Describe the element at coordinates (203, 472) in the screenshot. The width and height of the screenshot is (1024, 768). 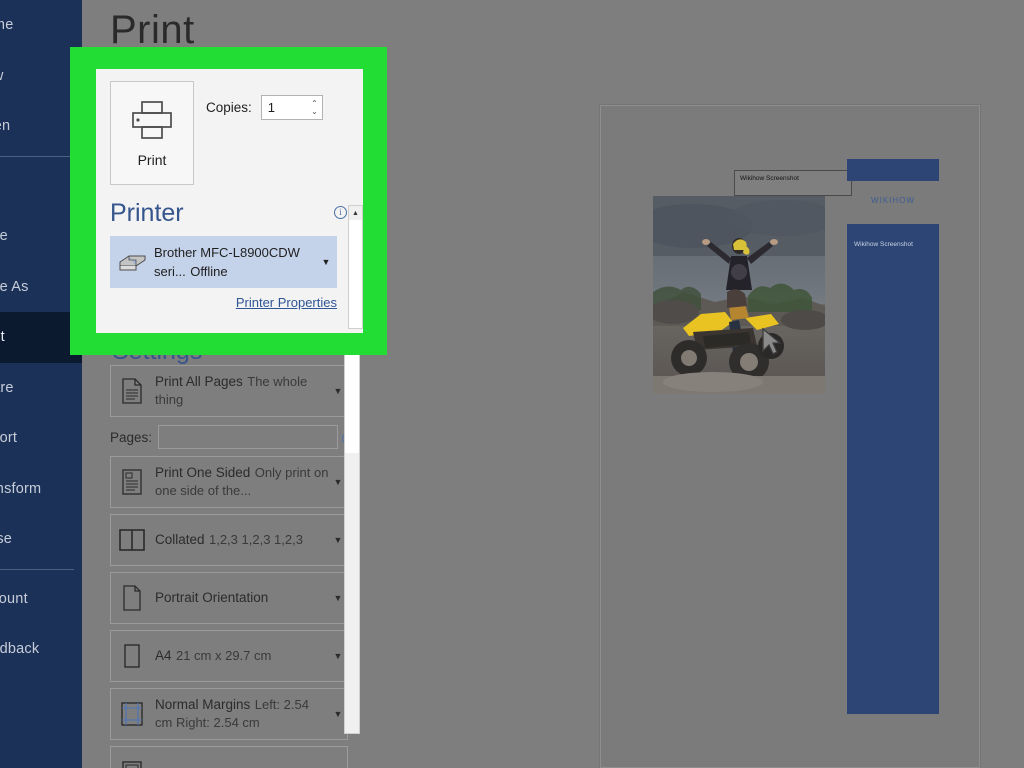
I see `setting-title: Print One Sided` at that location.